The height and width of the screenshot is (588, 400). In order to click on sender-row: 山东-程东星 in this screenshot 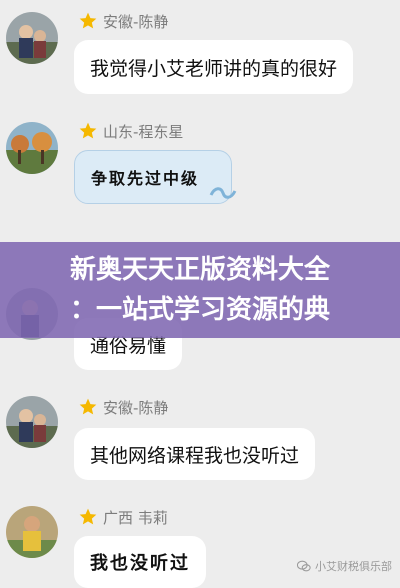, I will do `click(130, 131)`.